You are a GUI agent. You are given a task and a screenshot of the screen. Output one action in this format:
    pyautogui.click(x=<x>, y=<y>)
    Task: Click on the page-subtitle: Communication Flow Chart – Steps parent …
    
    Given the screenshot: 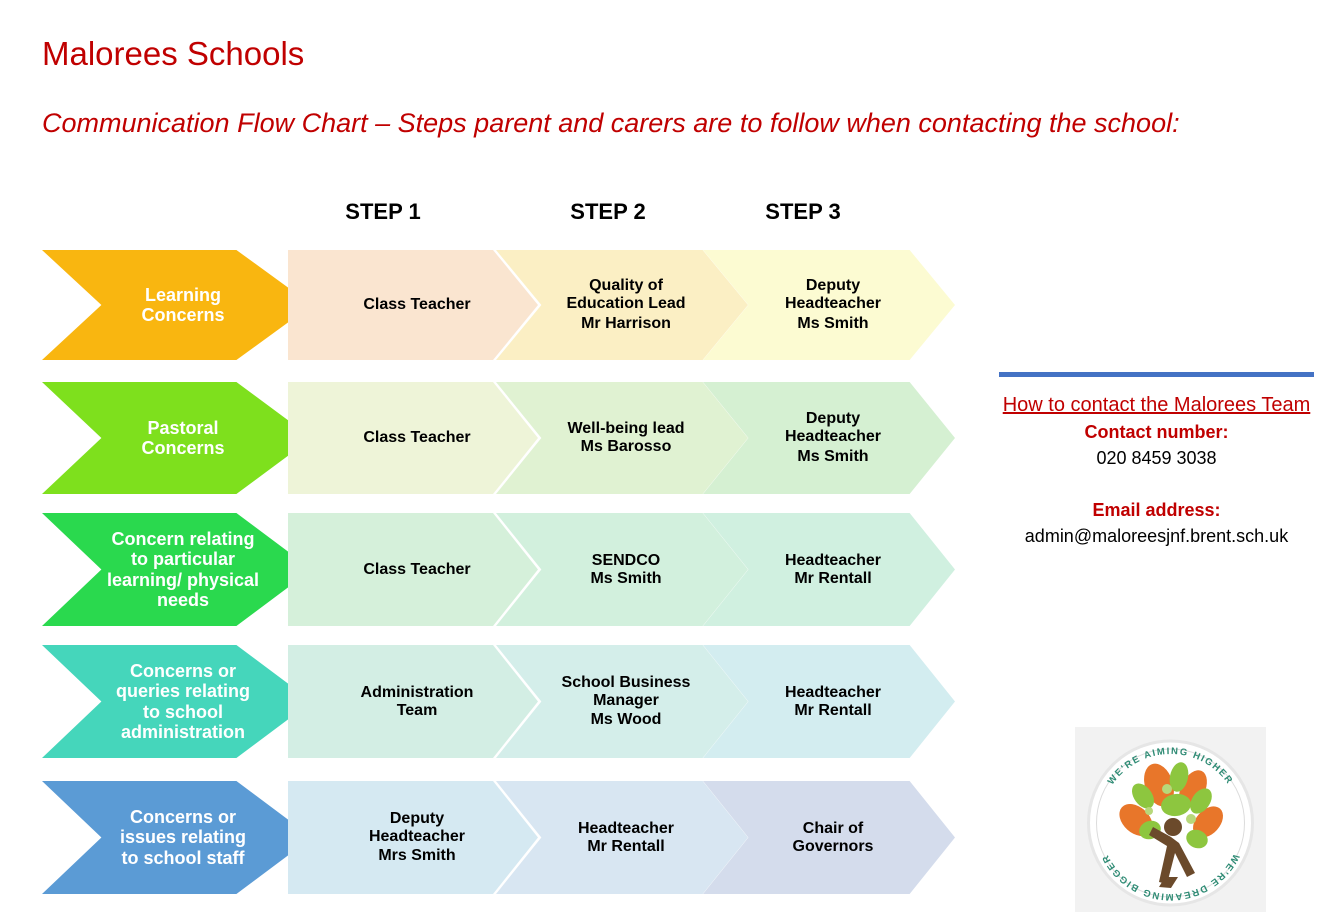 What is the action you would take?
    pyautogui.click(x=611, y=123)
    